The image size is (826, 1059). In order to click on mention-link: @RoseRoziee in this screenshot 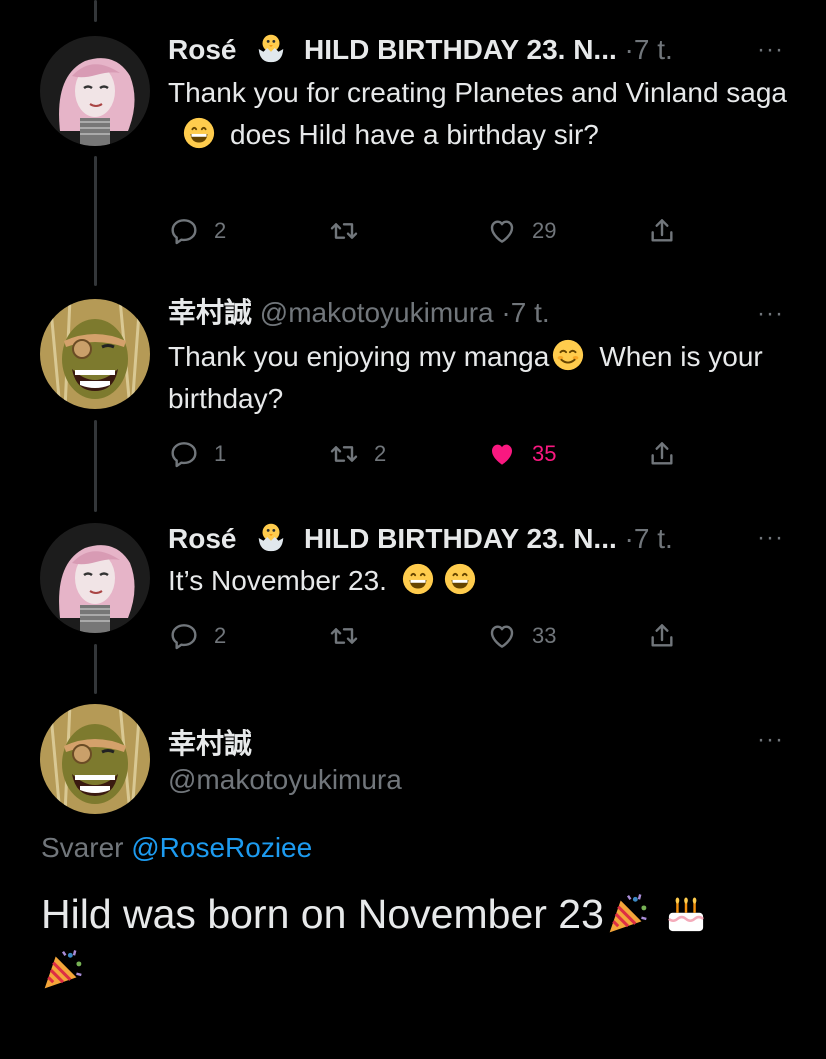, I will do `click(221, 847)`.